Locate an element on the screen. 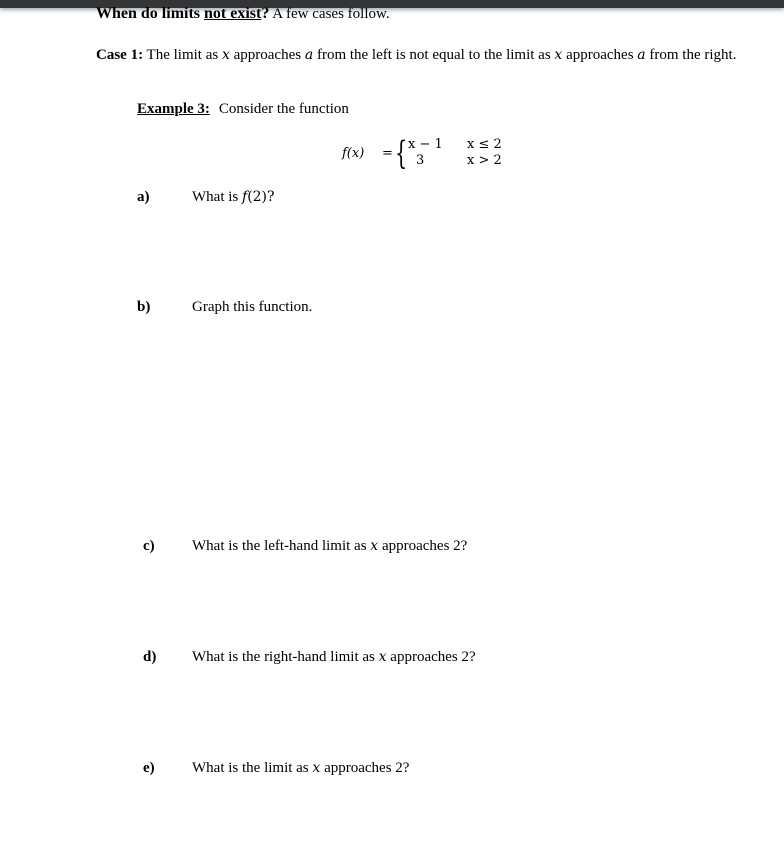 The height and width of the screenshot is (851, 784). question-d-letter: d) is located at coordinates (150, 657).